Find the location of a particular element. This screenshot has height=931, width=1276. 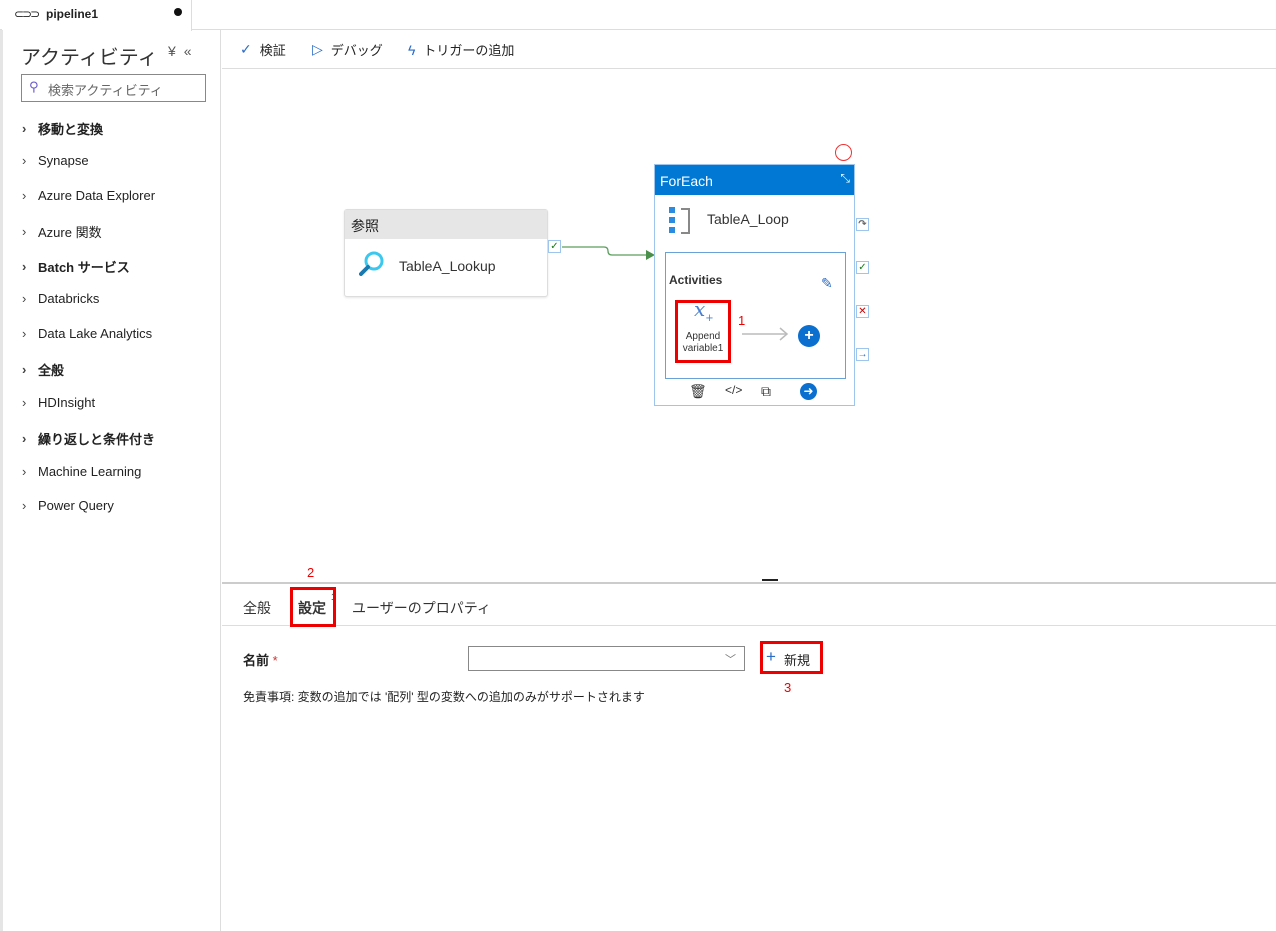

tab-title: pipeline1 is located at coordinates (72, 14).